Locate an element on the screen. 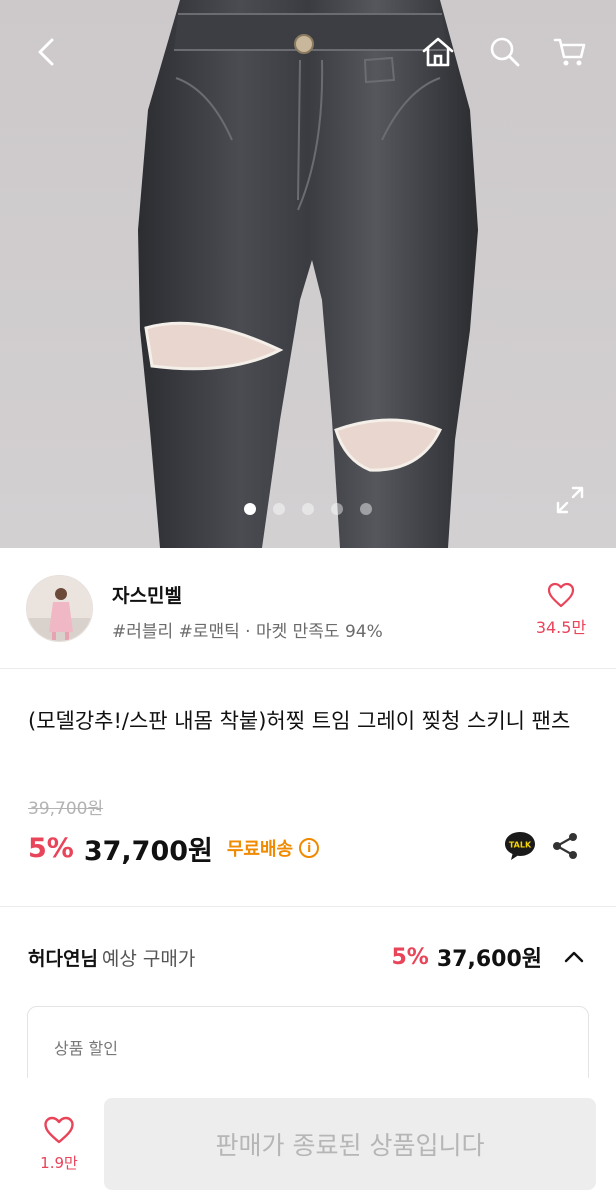  kakao-label: TALK is located at coordinates (520, 845).